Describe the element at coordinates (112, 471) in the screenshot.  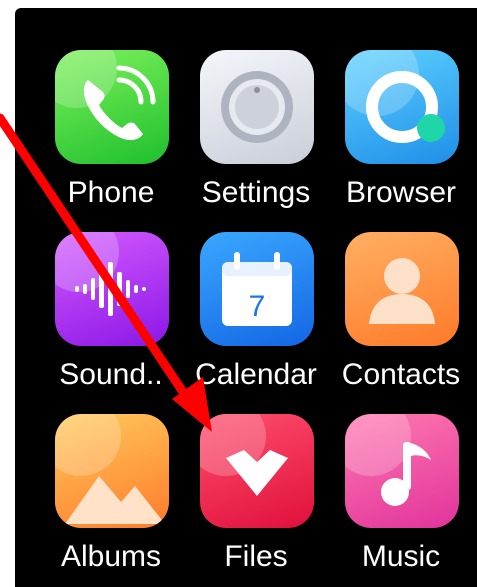
I see `mountains-icon` at that location.